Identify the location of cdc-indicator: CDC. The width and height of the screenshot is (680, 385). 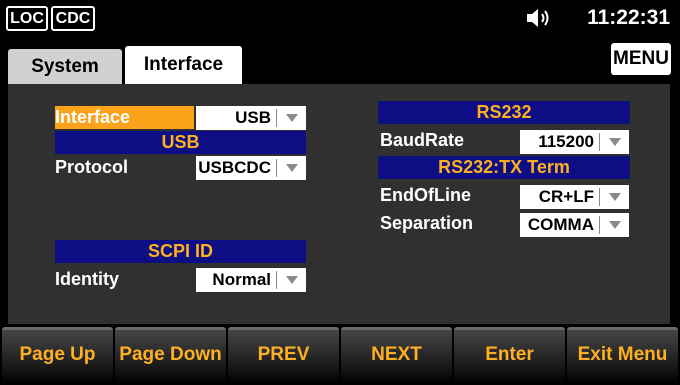
(73, 18).